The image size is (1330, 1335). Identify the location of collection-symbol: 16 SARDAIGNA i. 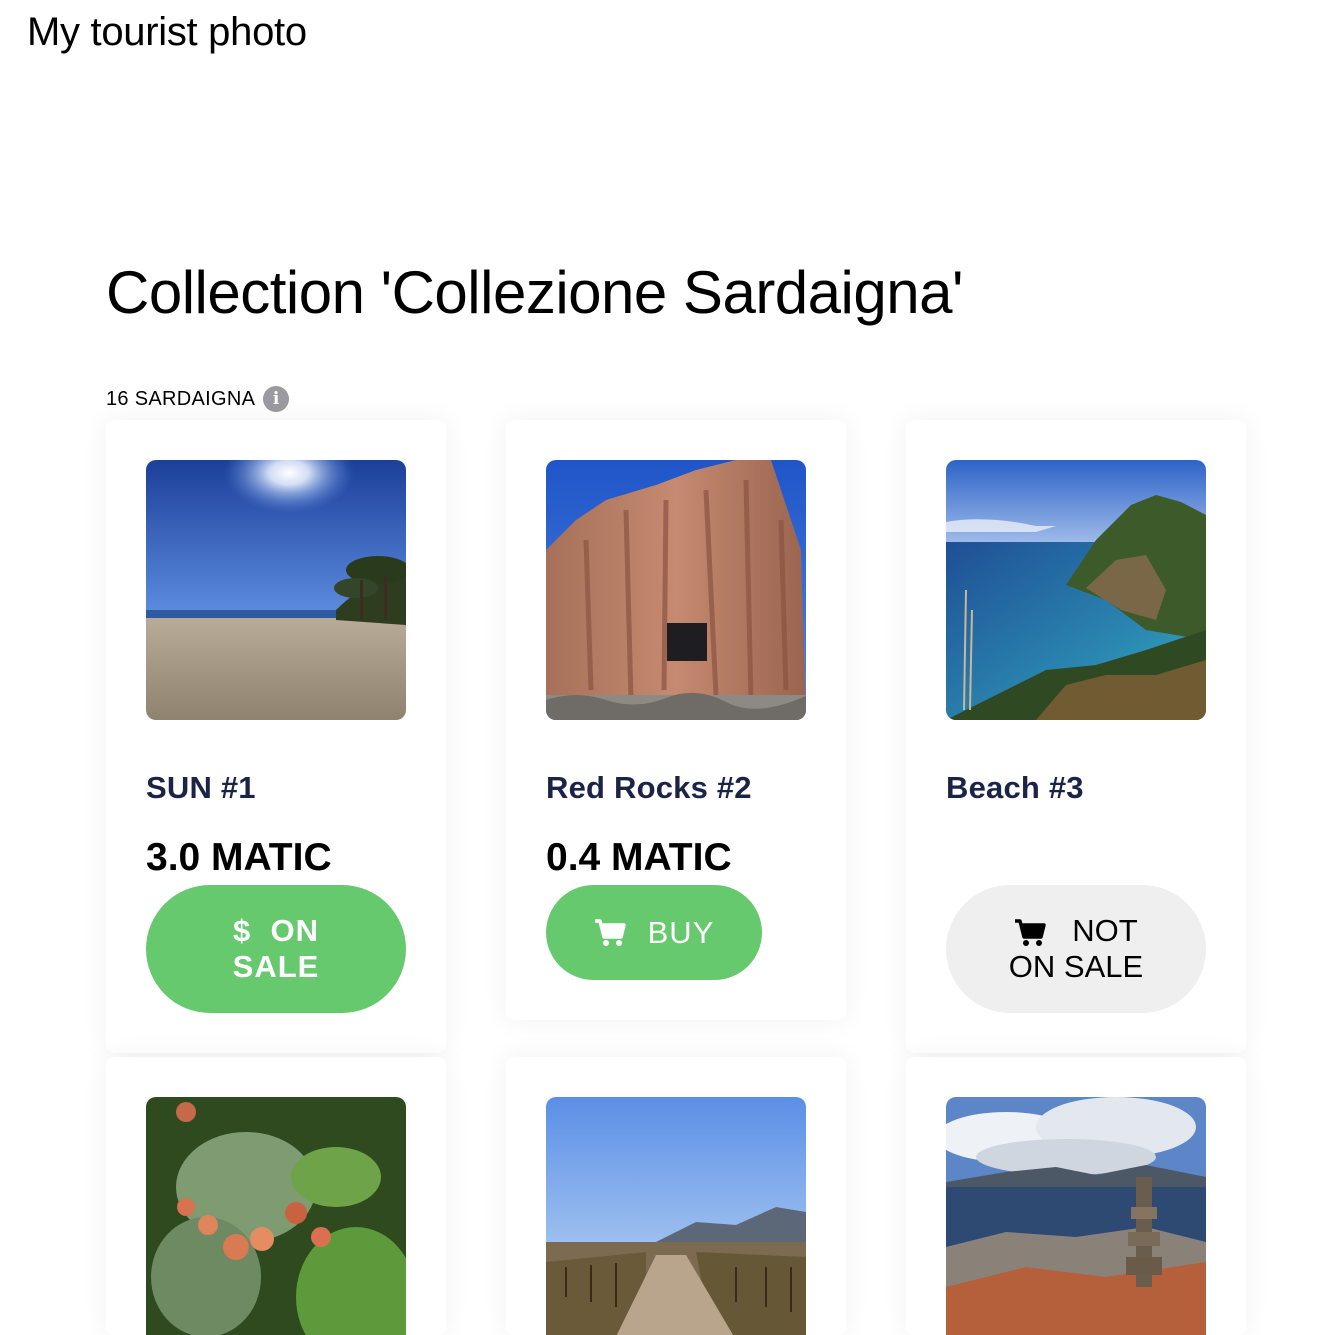
(198, 399).